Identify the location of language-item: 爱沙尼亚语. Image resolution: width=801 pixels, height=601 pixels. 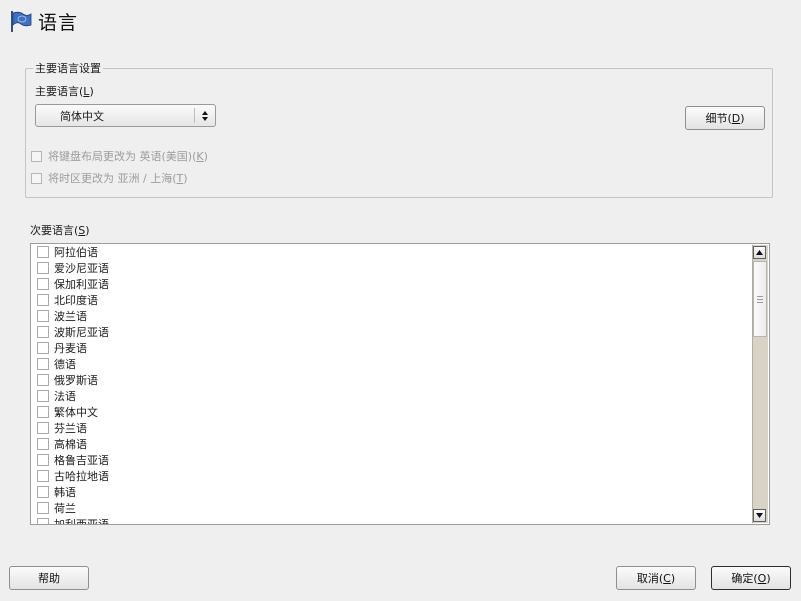
(391, 268).